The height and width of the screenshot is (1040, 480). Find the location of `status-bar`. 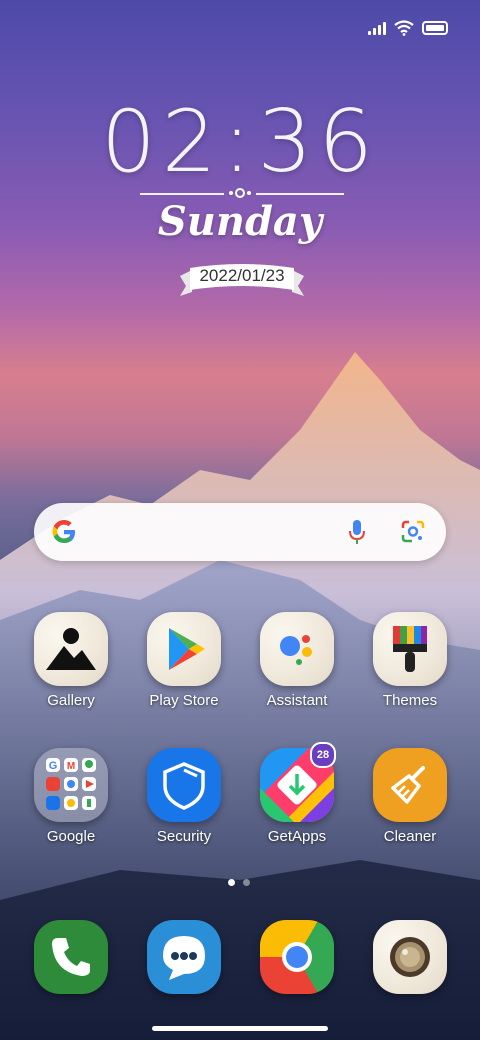

status-bar is located at coordinates (408, 28).